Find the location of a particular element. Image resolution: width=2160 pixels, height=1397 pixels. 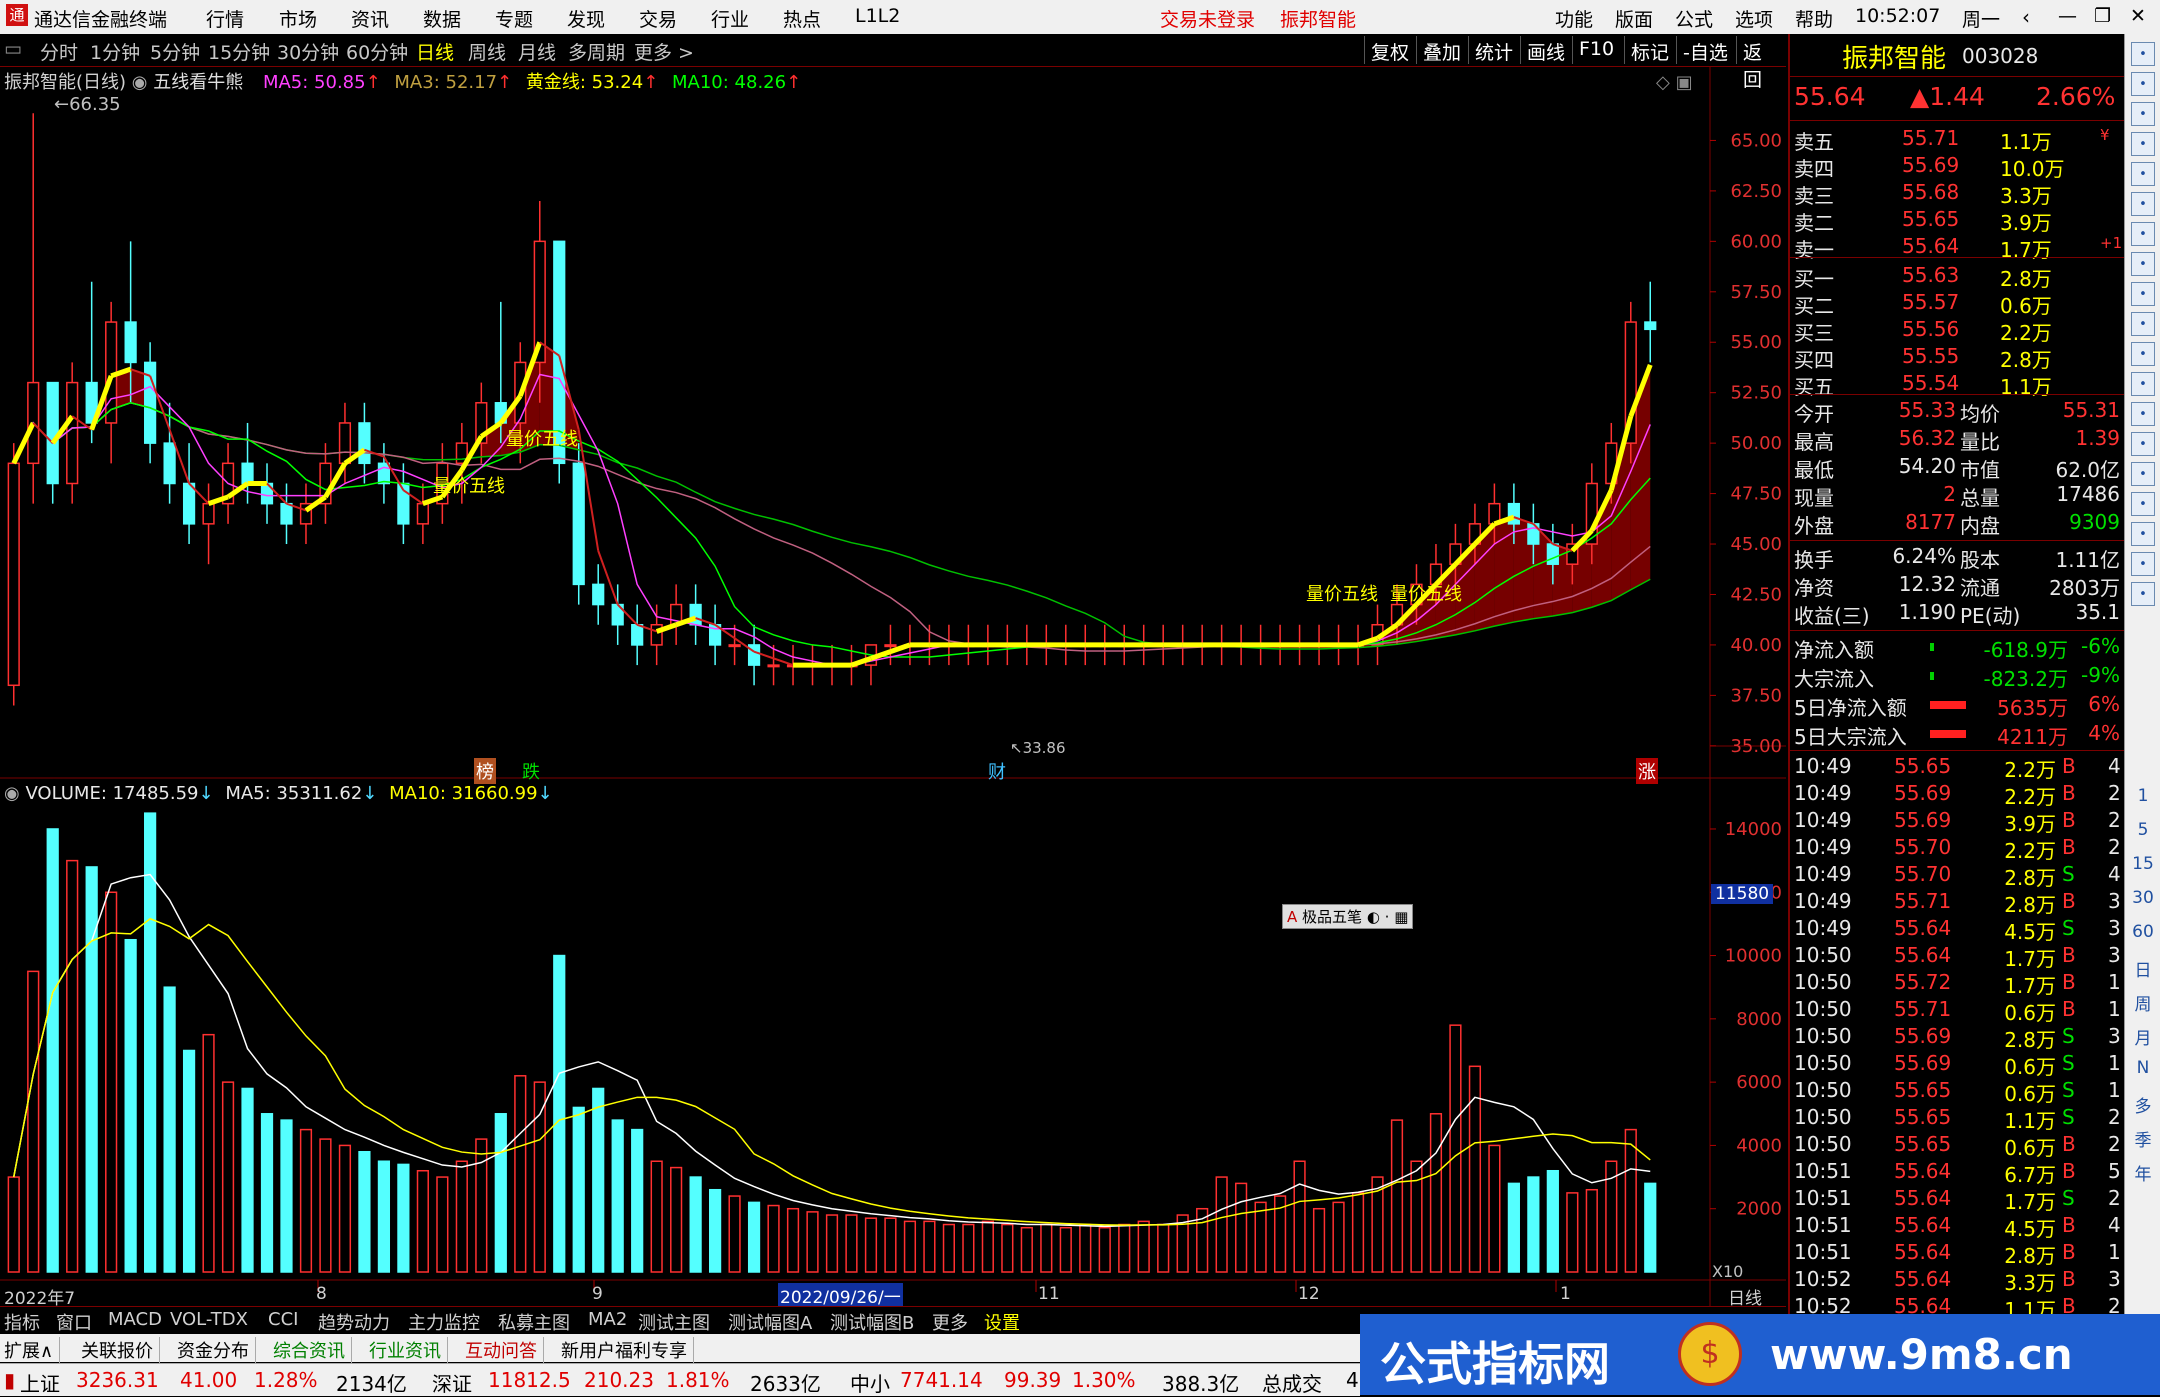

menu-zixun: 资讯 is located at coordinates (370, 18).